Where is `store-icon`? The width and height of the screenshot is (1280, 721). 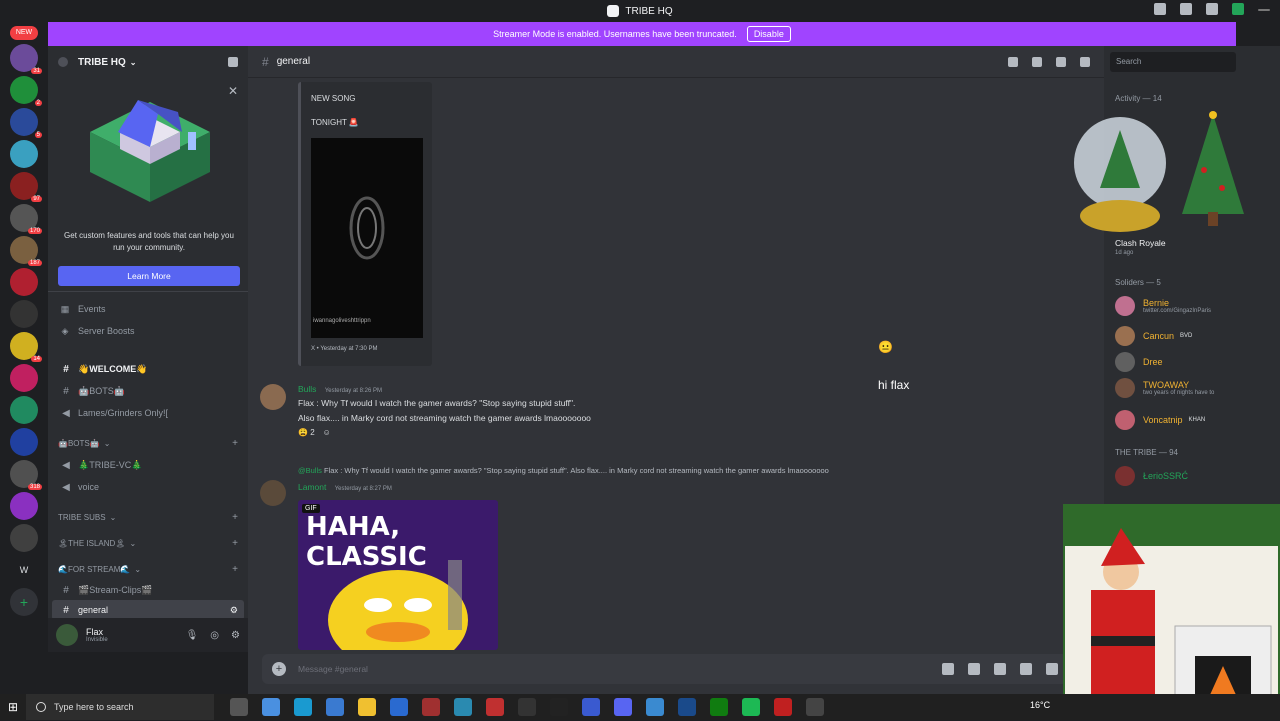
store-icon is located at coordinates (335, 707).